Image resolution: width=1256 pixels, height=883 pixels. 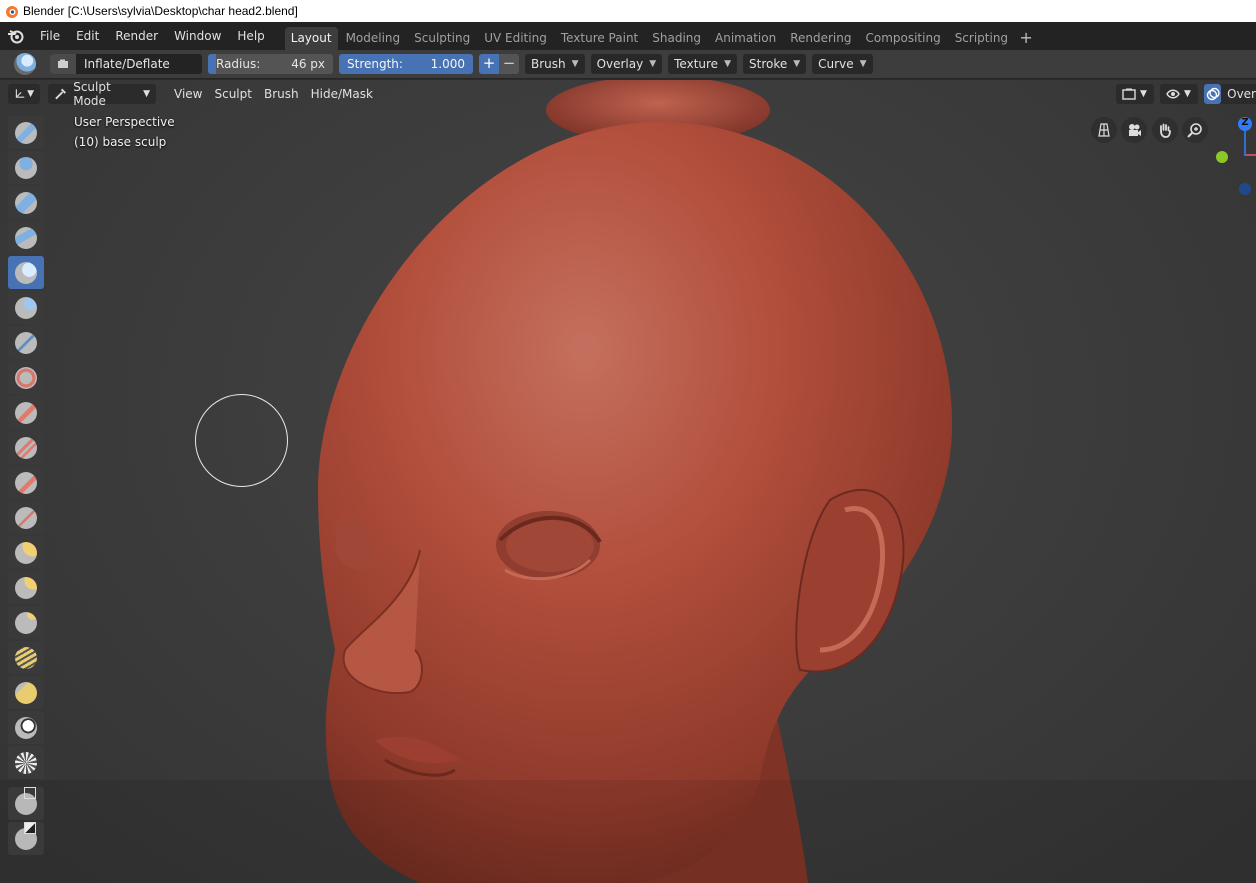 I want to click on strength-label: Strength:, so click(x=375, y=64).